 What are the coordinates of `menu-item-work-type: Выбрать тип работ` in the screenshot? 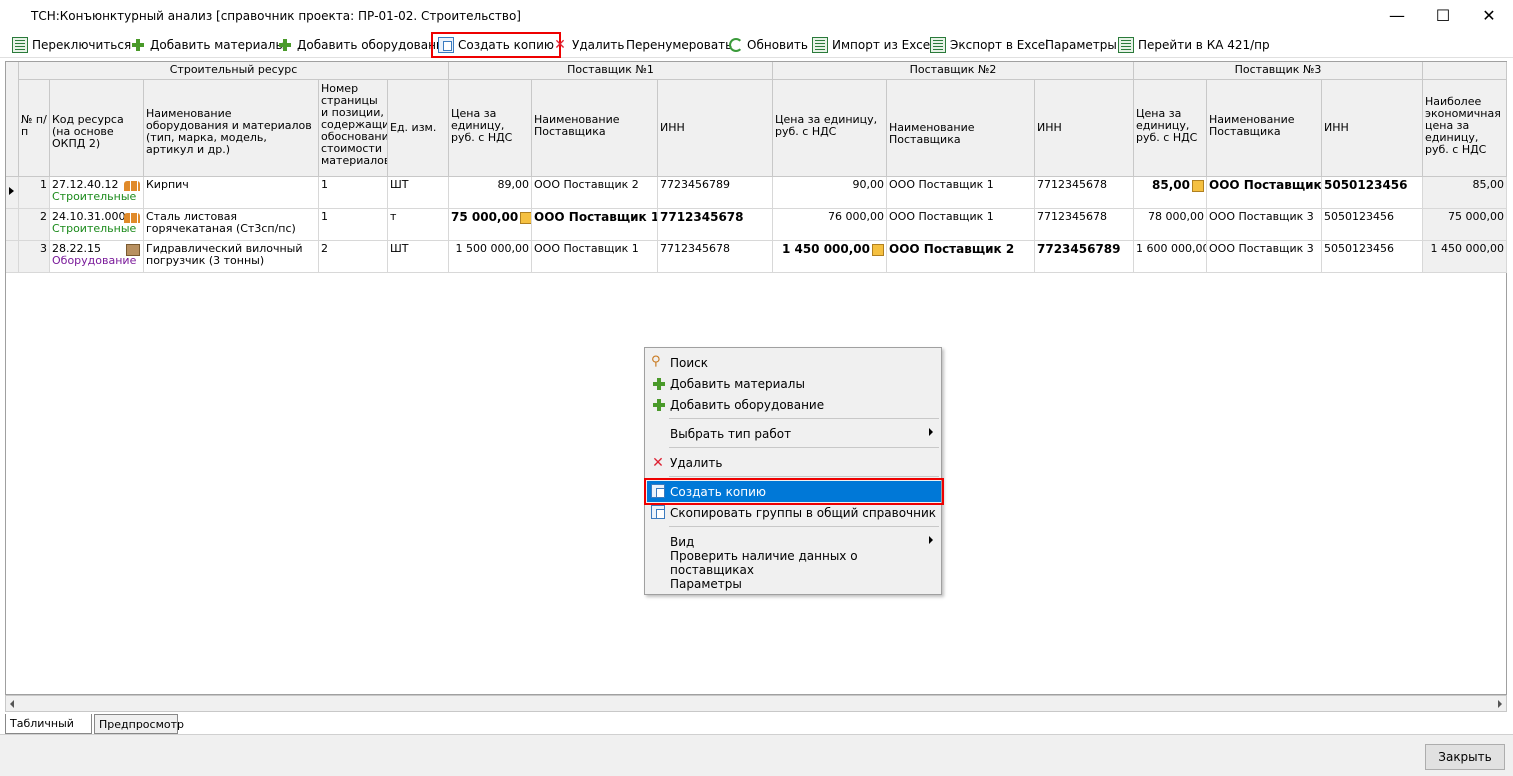 It's located at (794, 433).